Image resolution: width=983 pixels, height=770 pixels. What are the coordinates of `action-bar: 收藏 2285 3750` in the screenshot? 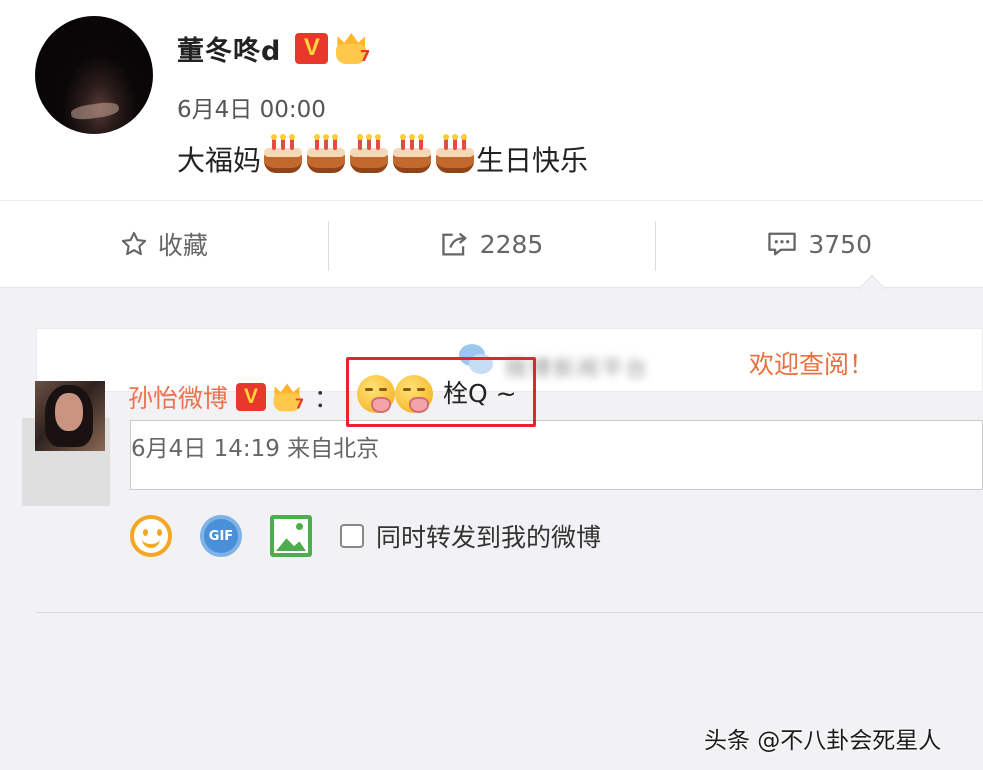 It's located at (491, 244).